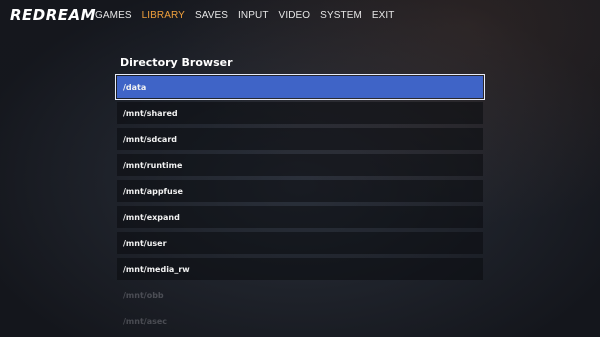 Image resolution: width=600 pixels, height=337 pixels. Describe the element at coordinates (113, 15) in the screenshot. I see `menu-games: GAMES` at that location.